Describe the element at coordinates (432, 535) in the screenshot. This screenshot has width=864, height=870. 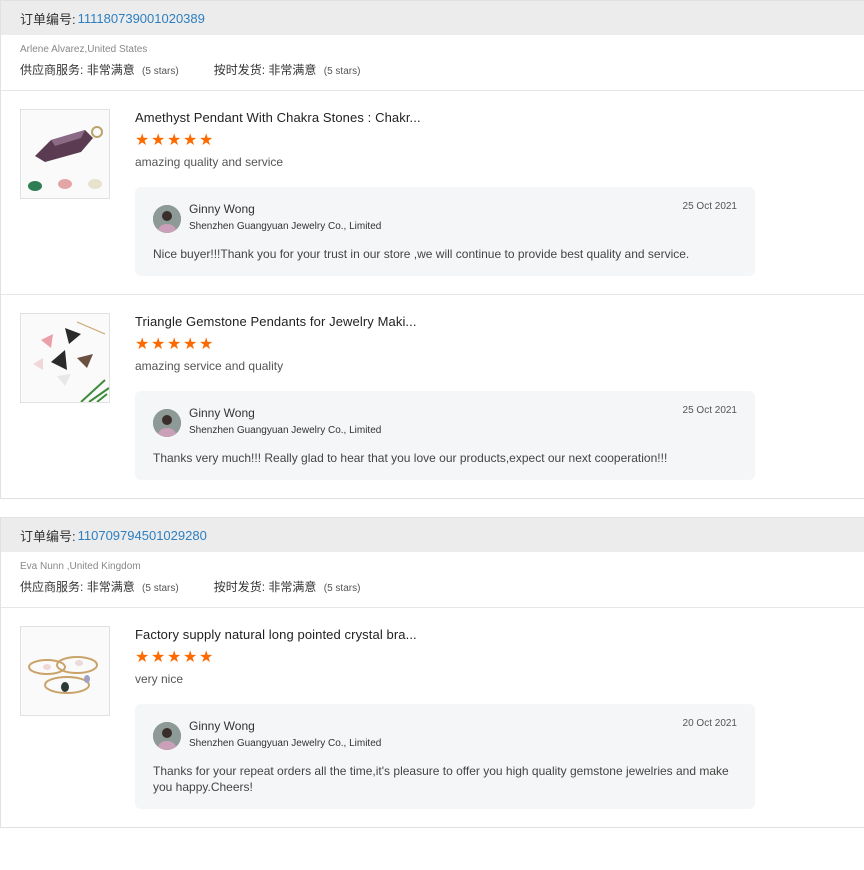
I see `order-header: 订单编号: 110709794501029280` at that location.